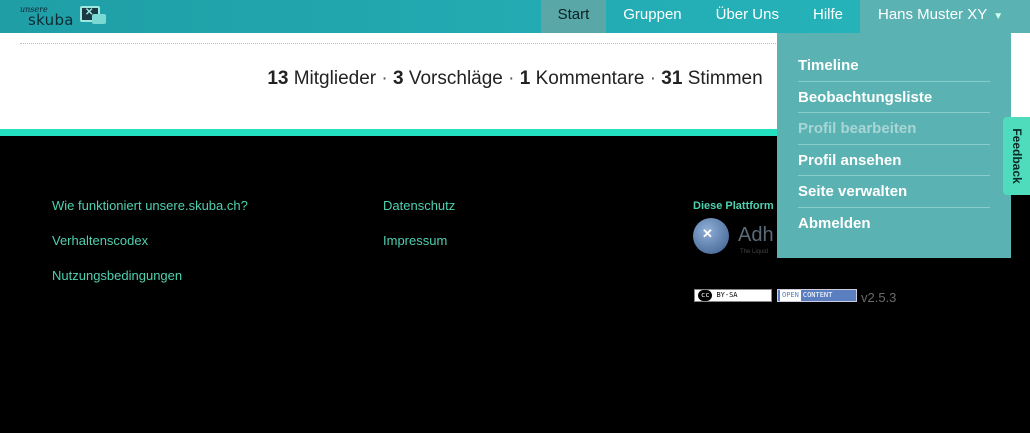 Image resolution: width=1030 pixels, height=433 pixels. I want to click on user-menu-toggle: Hans Muster XY ▼, so click(945, 16).